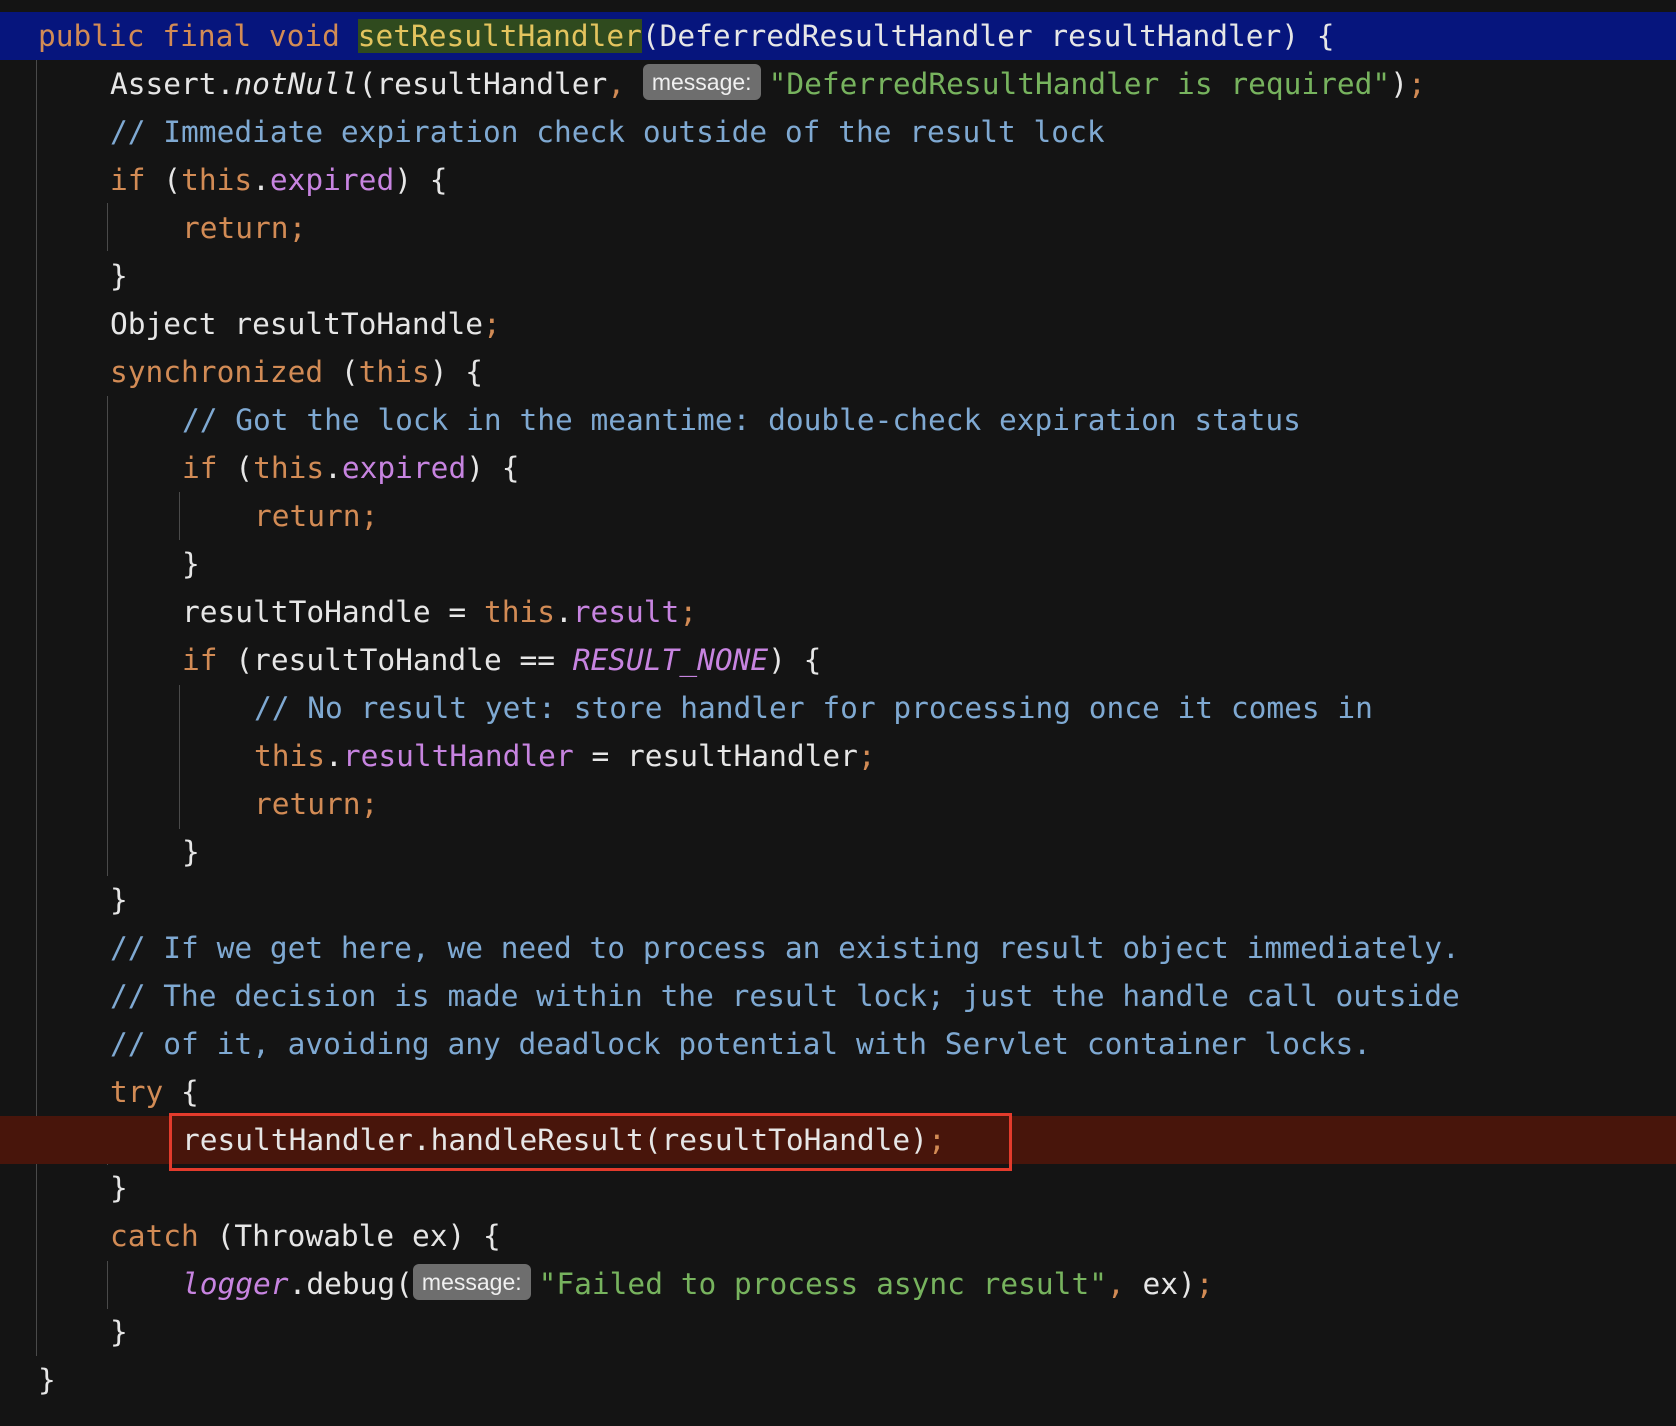 This screenshot has width=1676, height=1426. Describe the element at coordinates (715, 756) in the screenshot. I see `code-token: = resultHandler` at that location.